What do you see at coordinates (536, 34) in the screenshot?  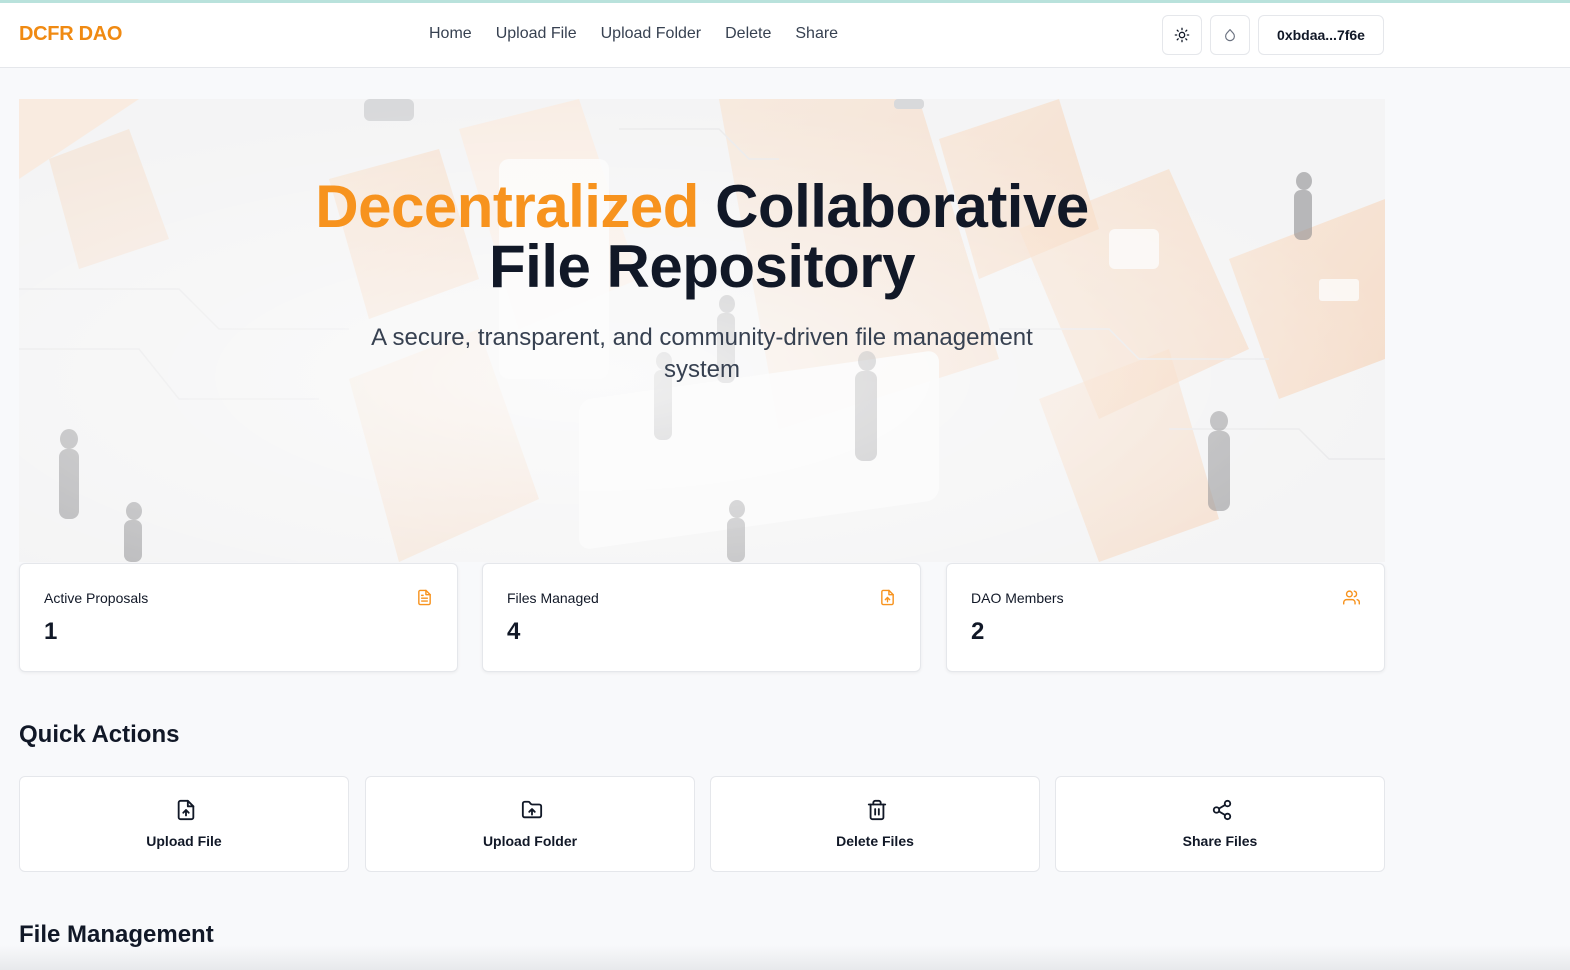 I see `nav-link-upload-file: Upload File` at bounding box center [536, 34].